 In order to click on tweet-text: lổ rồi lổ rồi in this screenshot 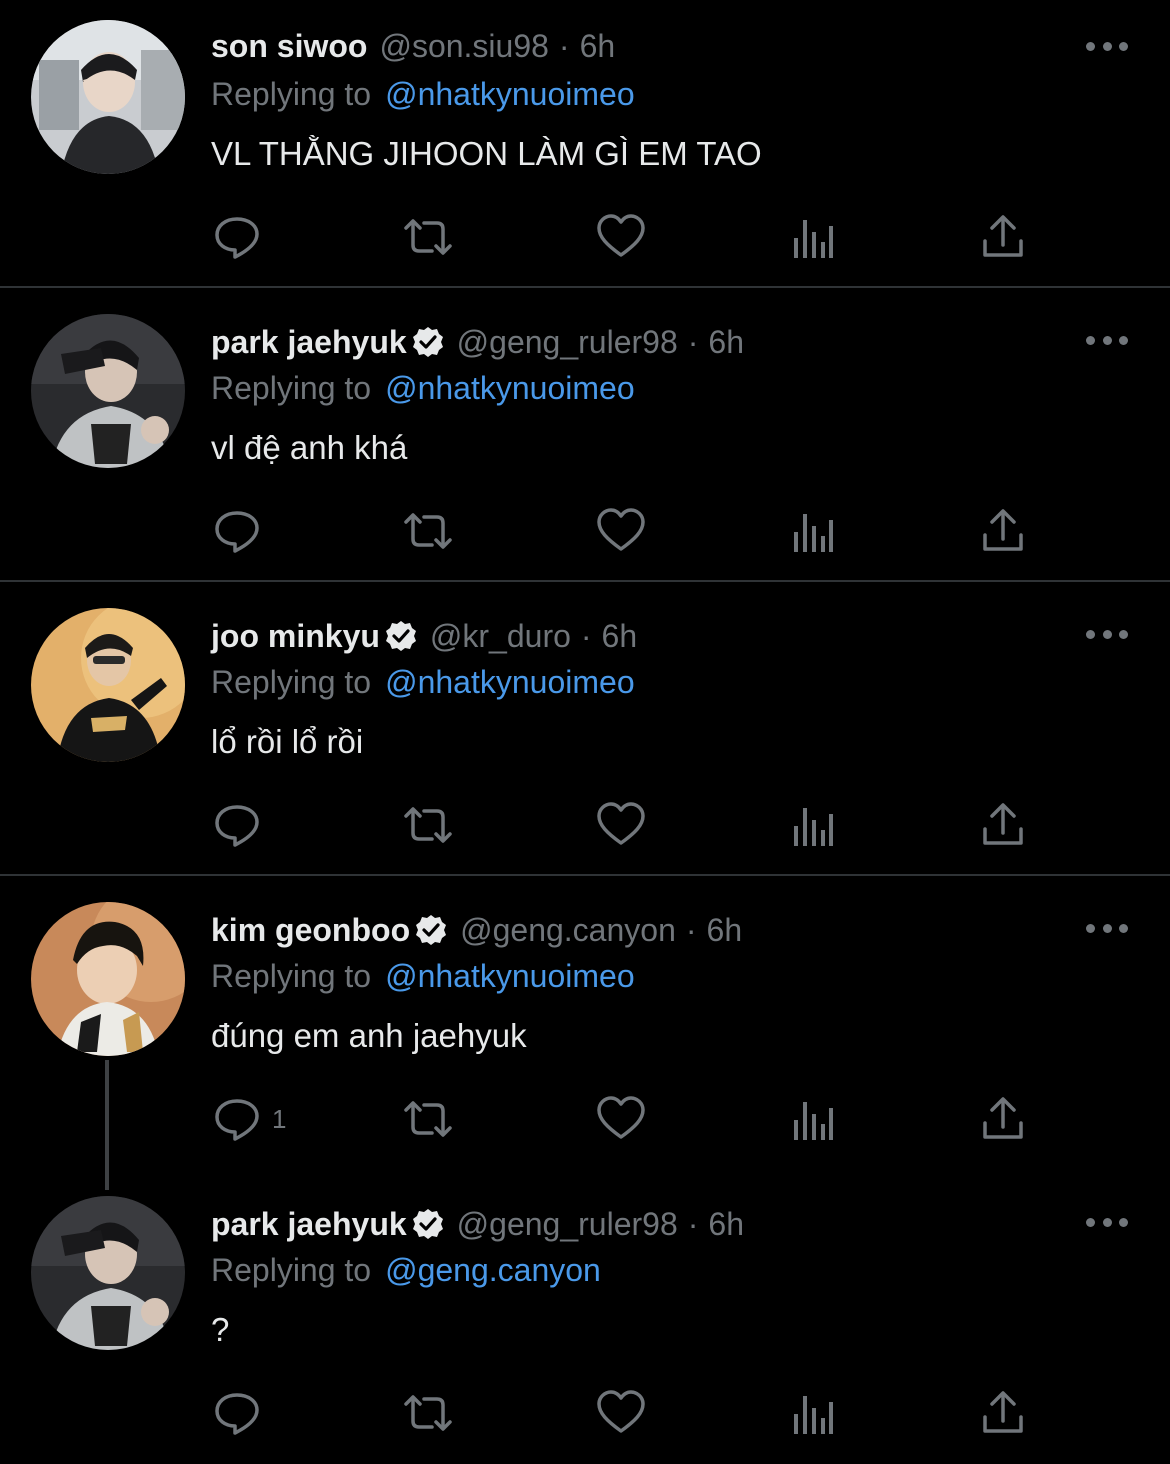, I will do `click(287, 741)`.